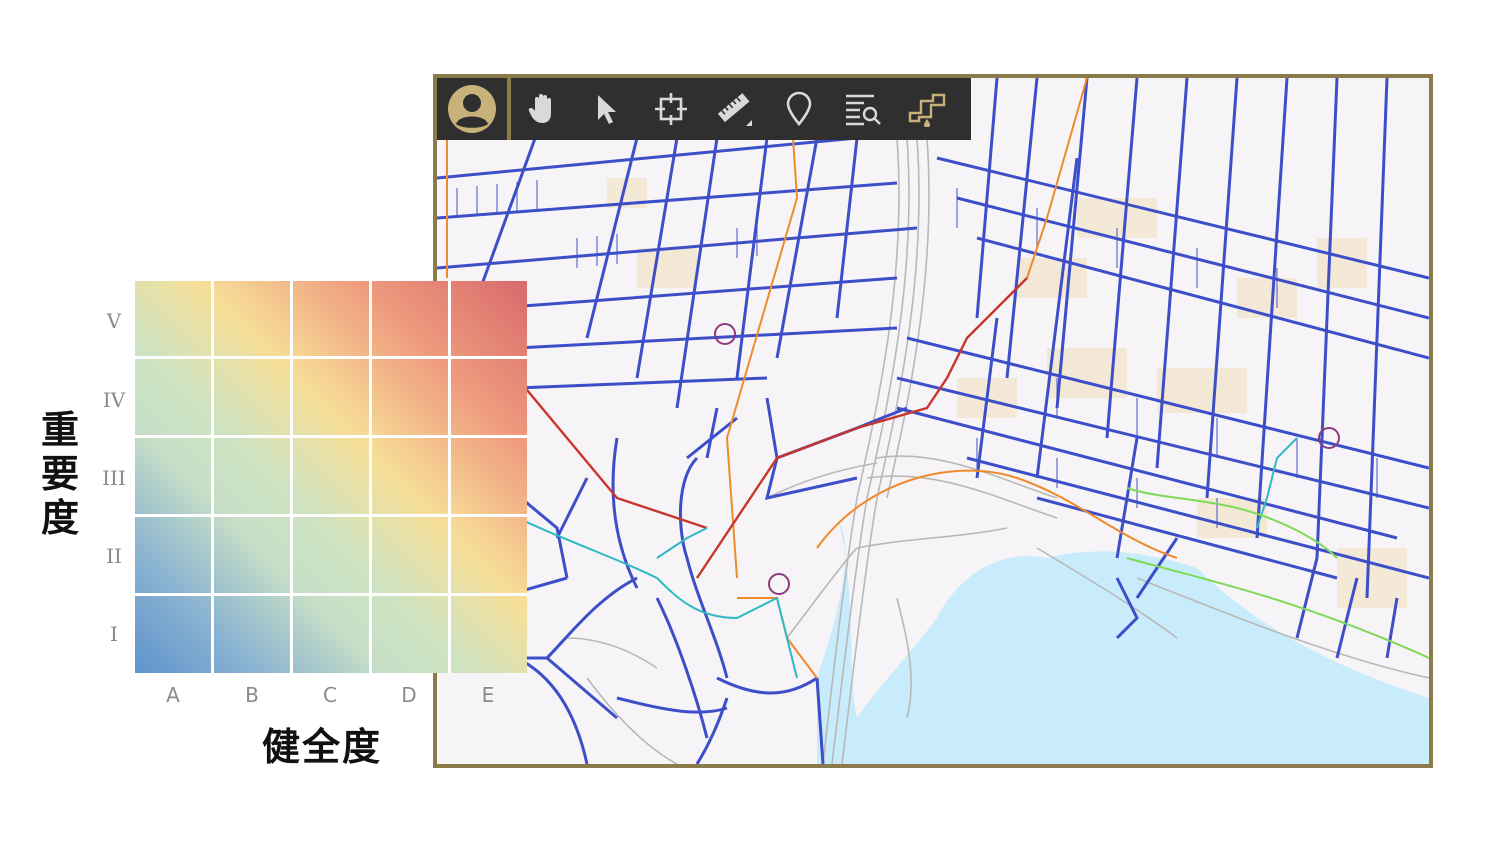 The height and width of the screenshot is (850, 1500). I want to click on select-tool-button, so click(607, 109).